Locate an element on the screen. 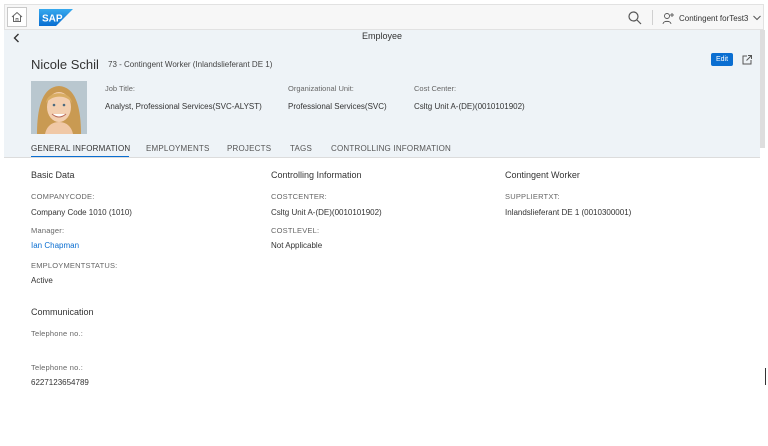 The image size is (768, 446). tab-employments: EMPLOYMENTS is located at coordinates (178, 148).